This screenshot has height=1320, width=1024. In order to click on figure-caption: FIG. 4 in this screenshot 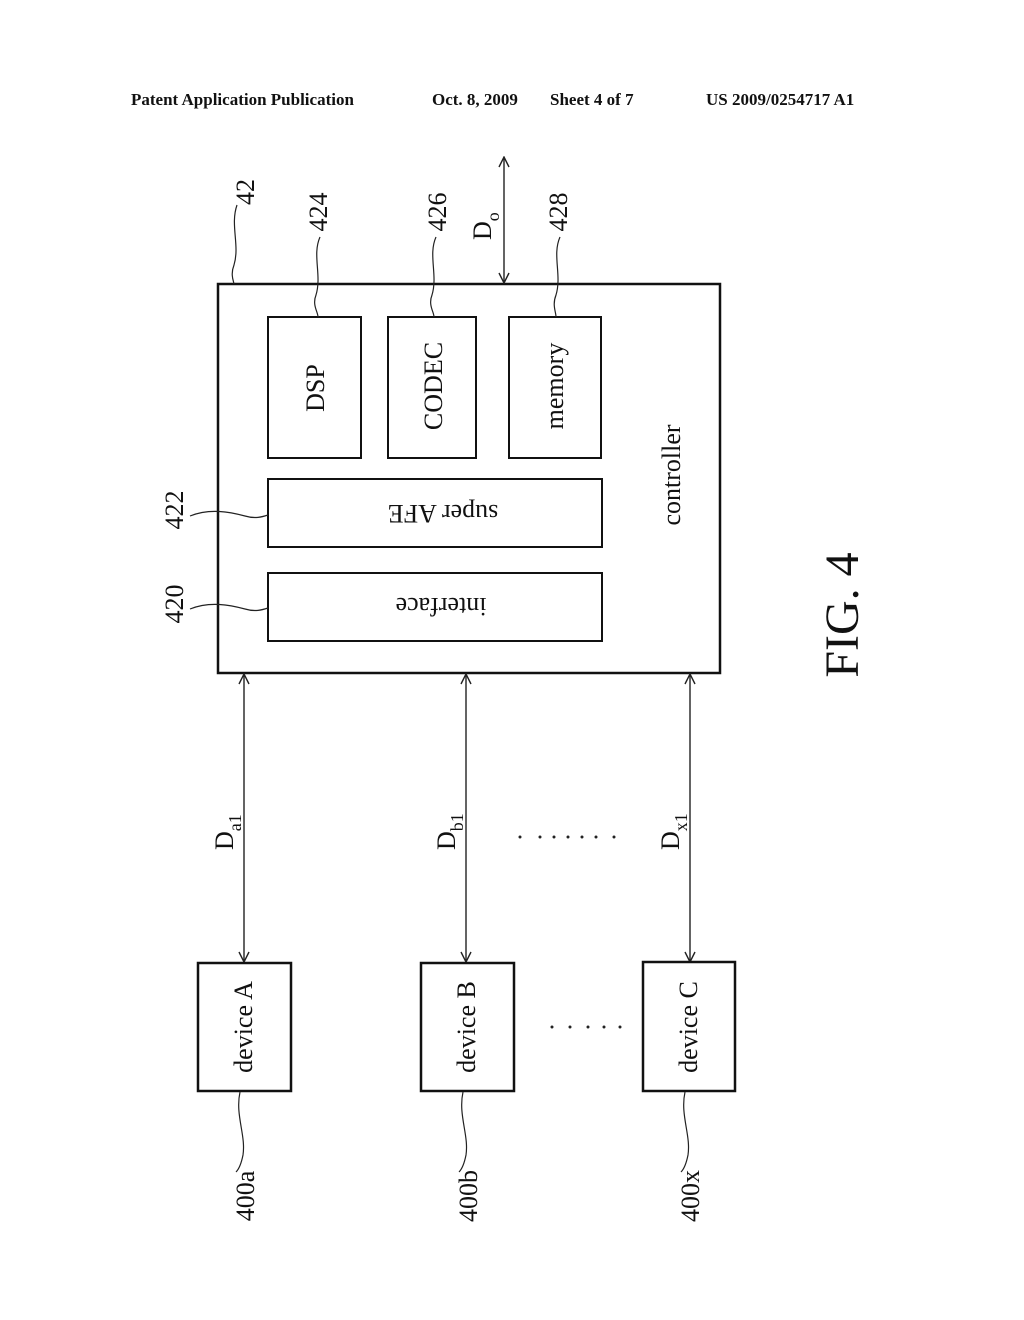, I will do `click(842, 614)`.